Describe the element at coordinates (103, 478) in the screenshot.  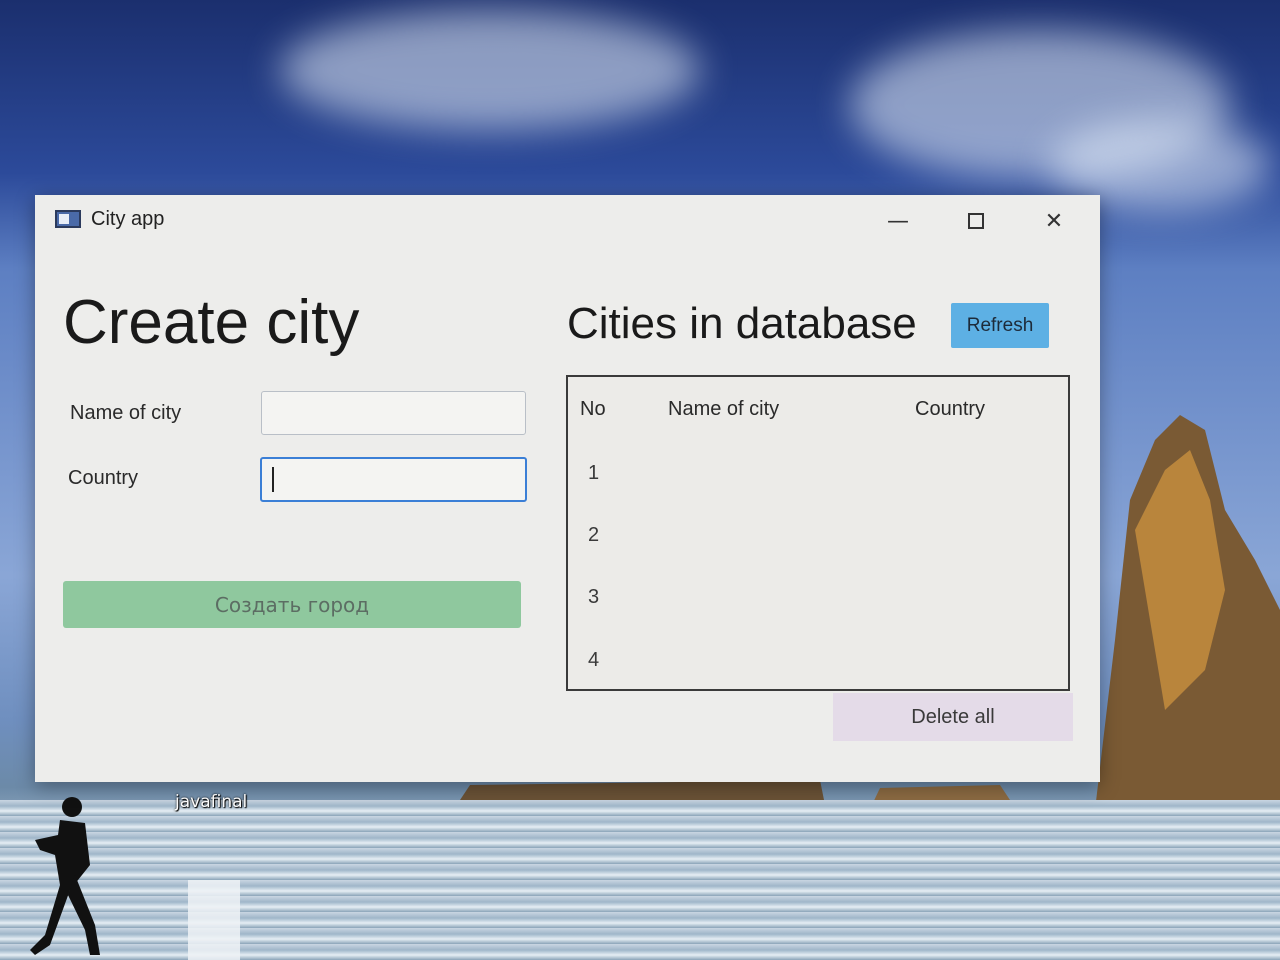
I see `country-label: Country` at that location.